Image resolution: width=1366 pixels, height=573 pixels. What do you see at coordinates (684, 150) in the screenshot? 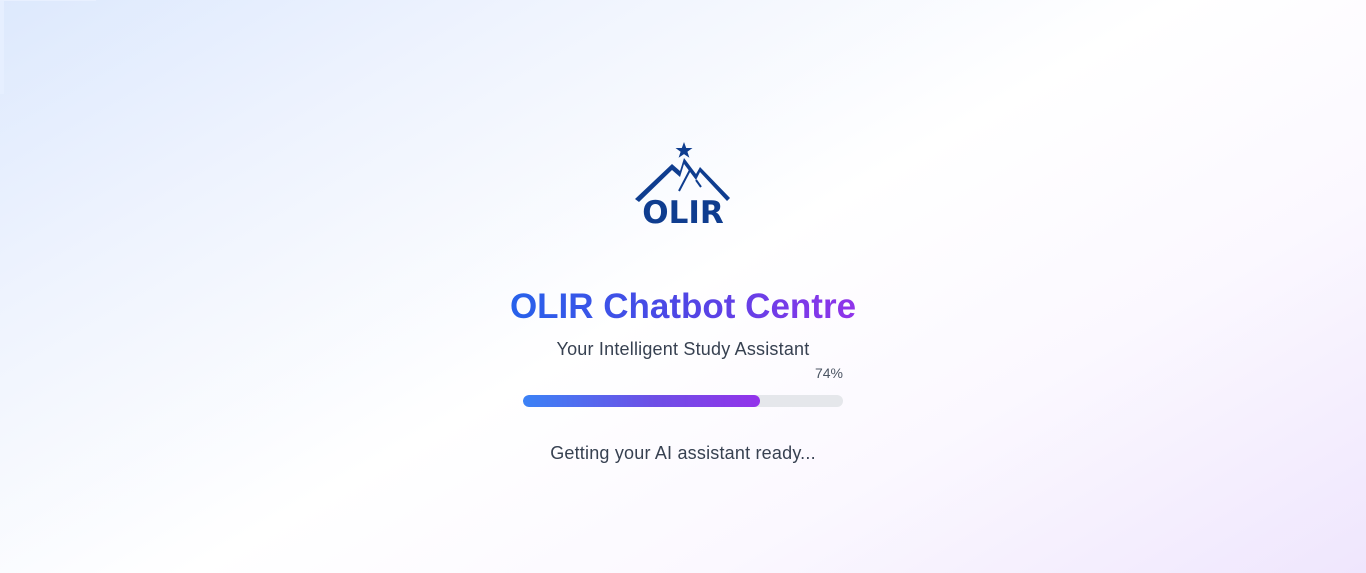
I see `star-icon` at bounding box center [684, 150].